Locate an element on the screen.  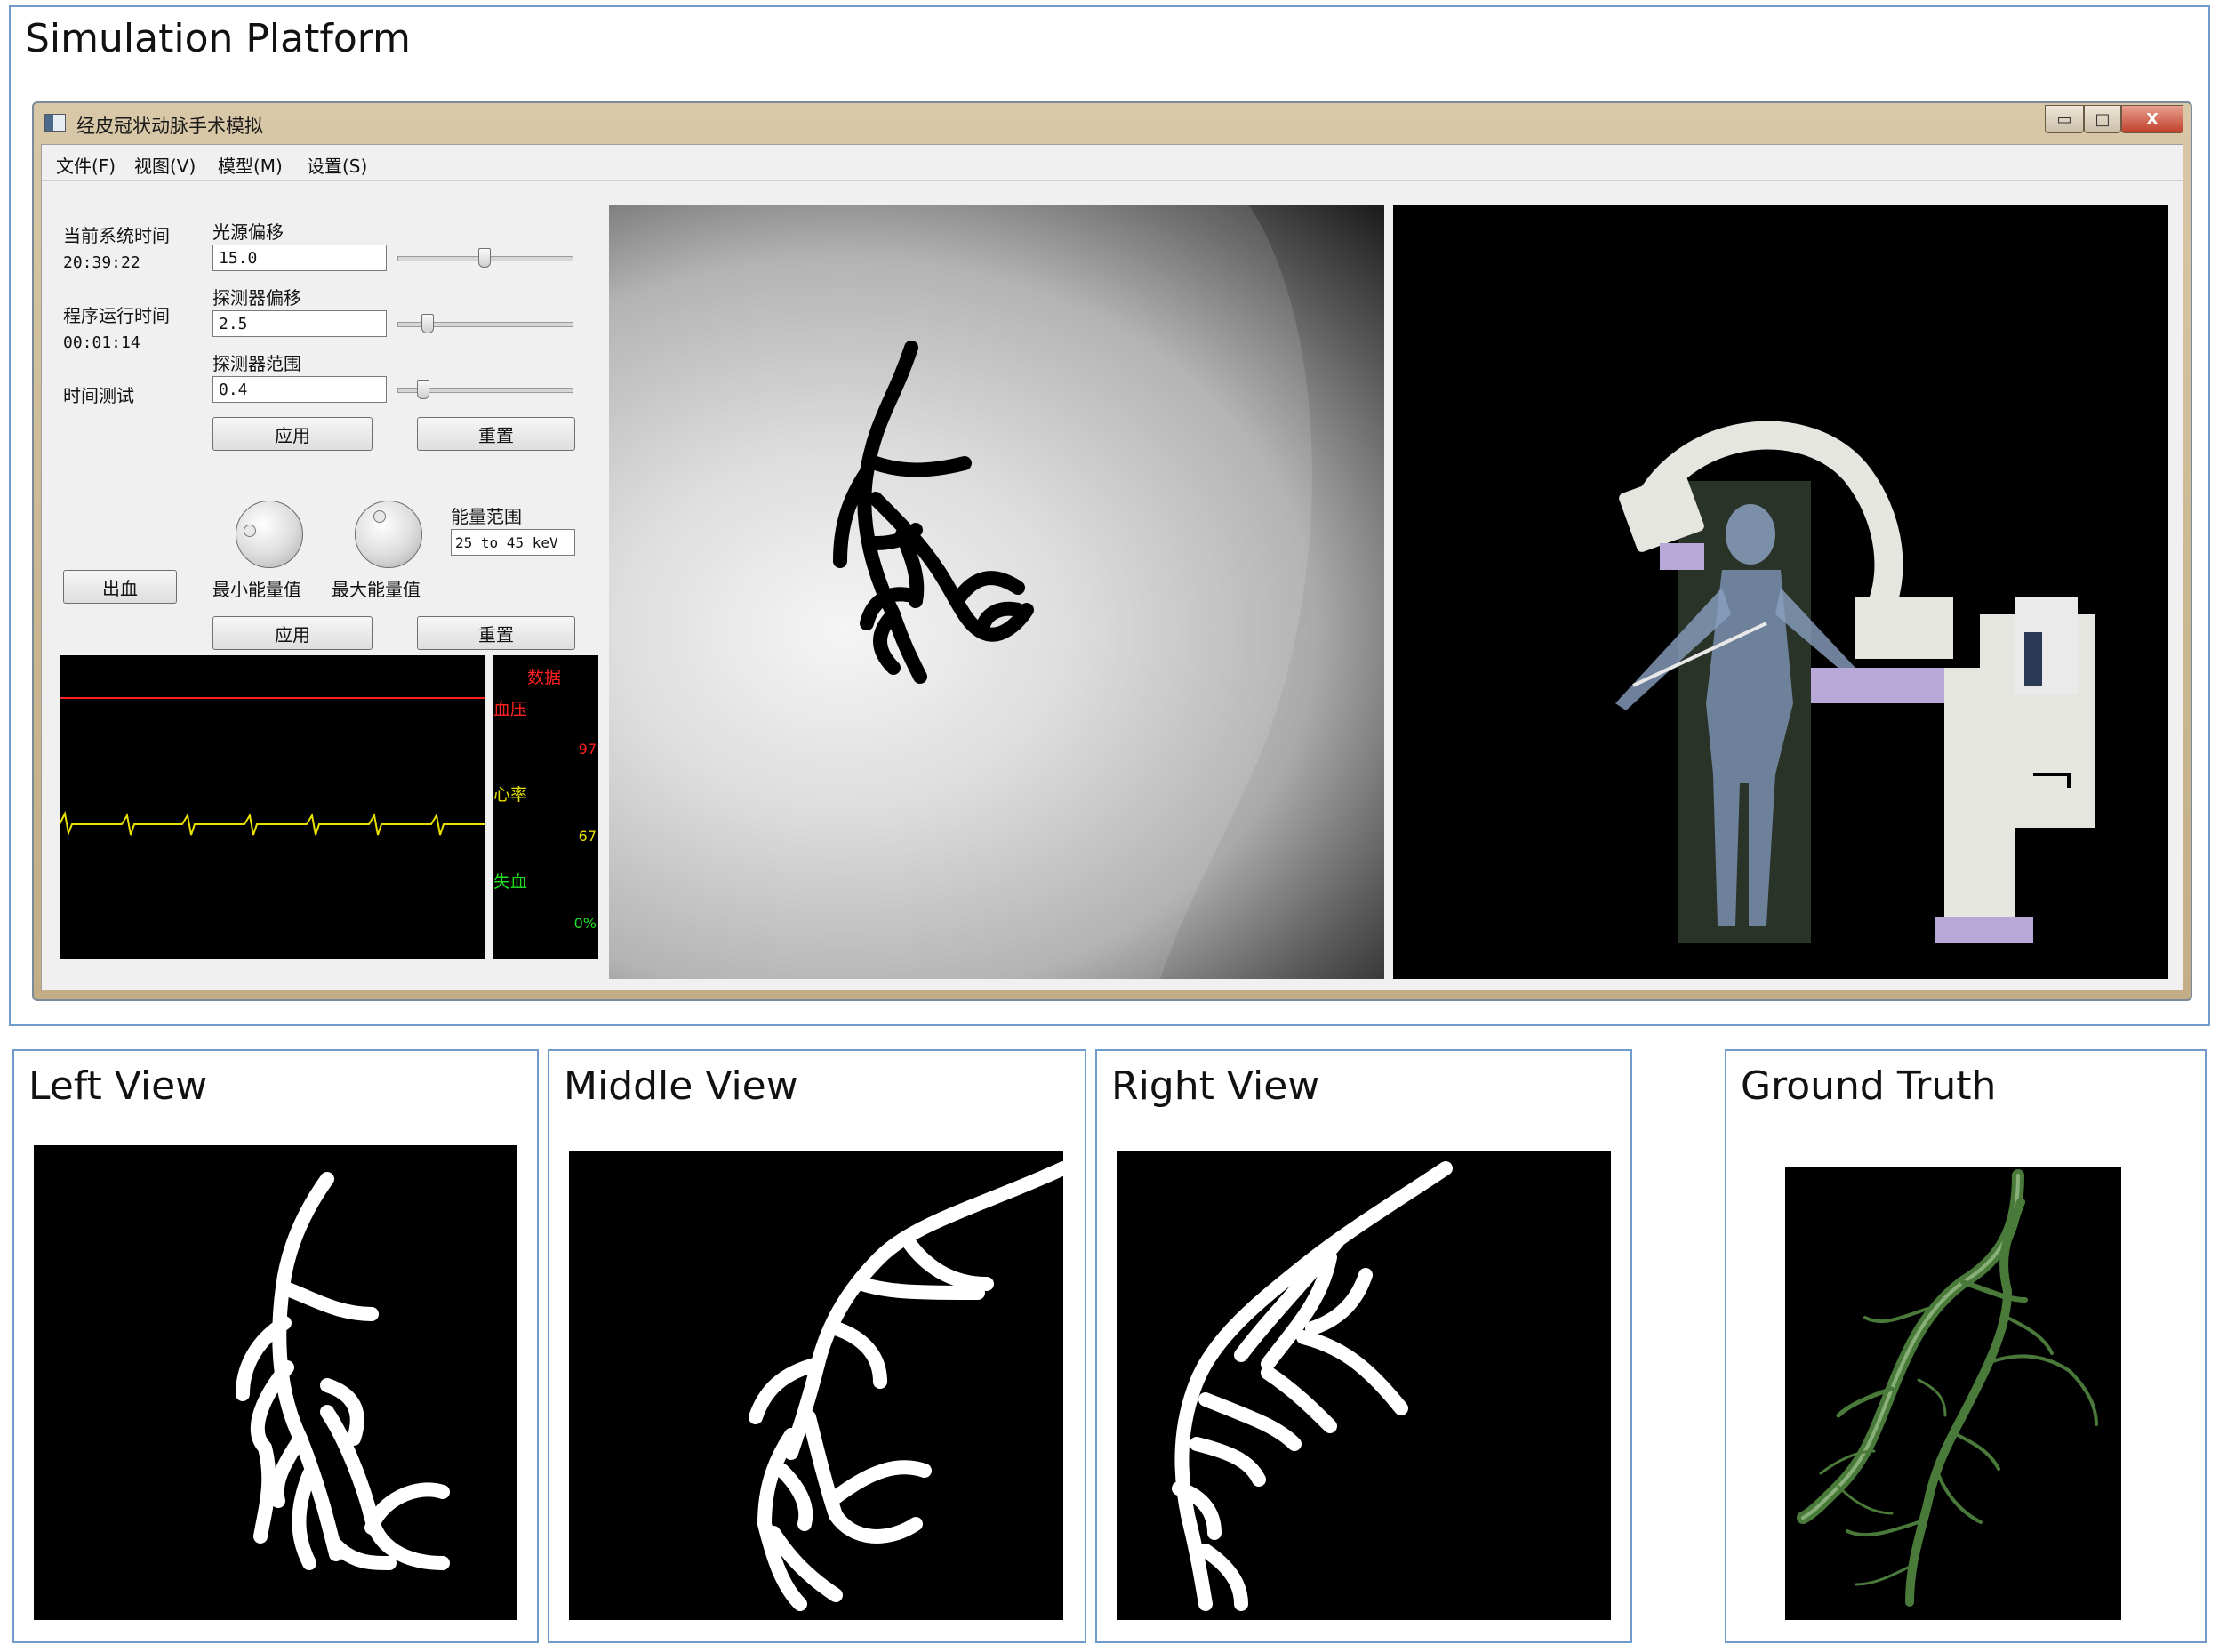
left-view-panel: Left View is located at coordinates (275, 1346).